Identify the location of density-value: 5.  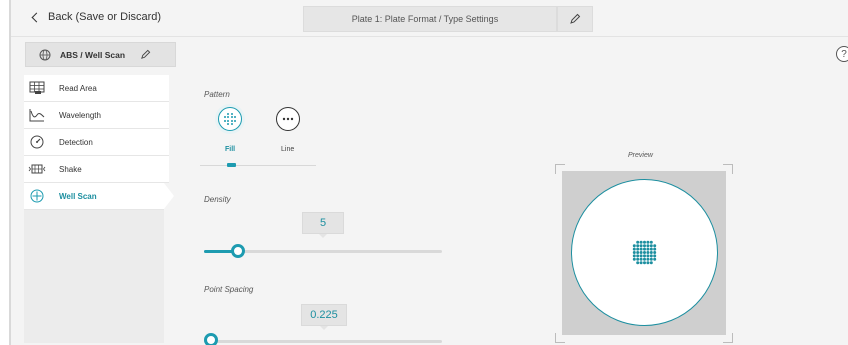
(323, 225).